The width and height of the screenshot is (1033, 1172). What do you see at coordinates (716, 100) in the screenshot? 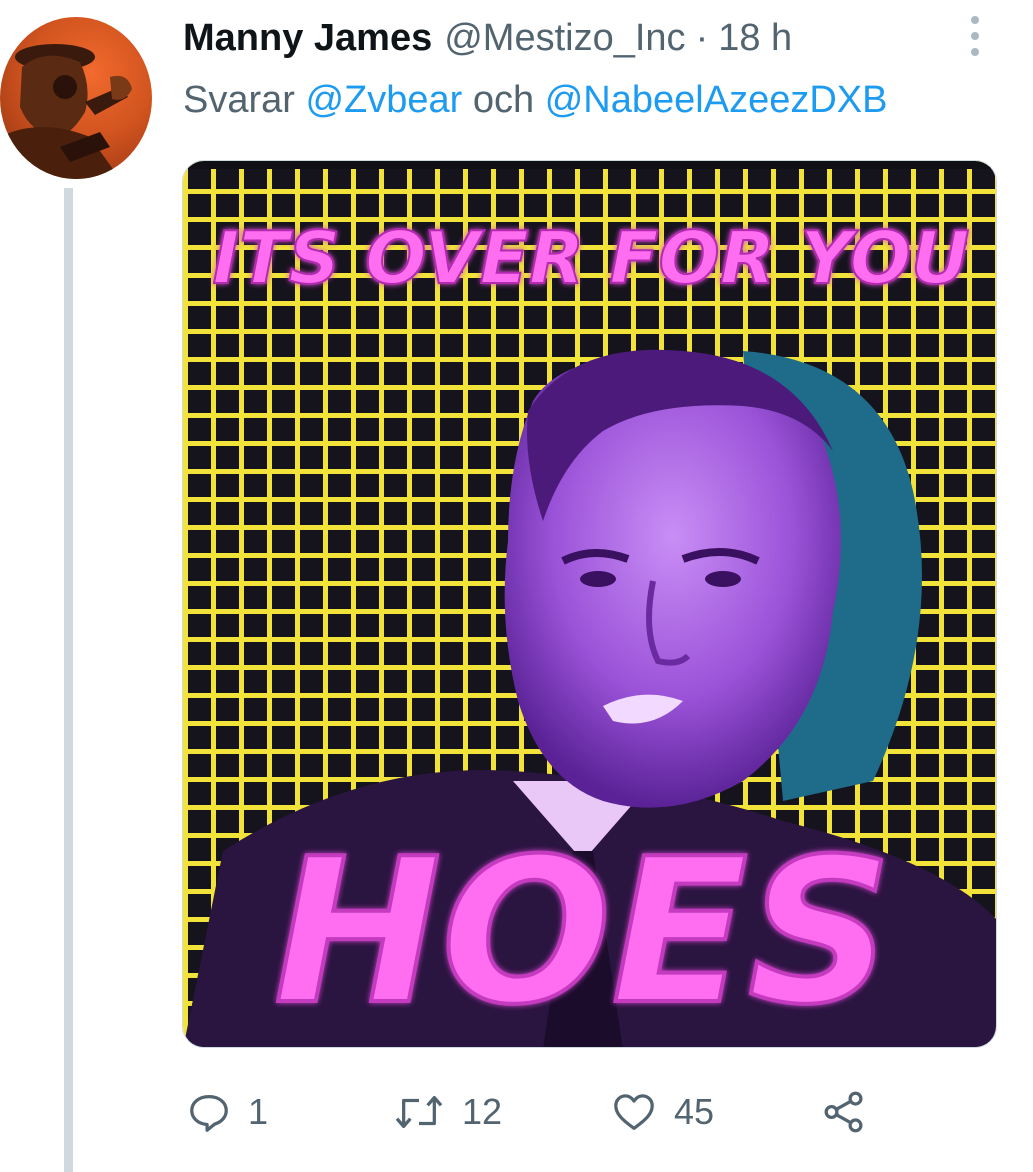
I see `mention-nabeelazeezdxb: @NabeelAzeezDXB` at bounding box center [716, 100].